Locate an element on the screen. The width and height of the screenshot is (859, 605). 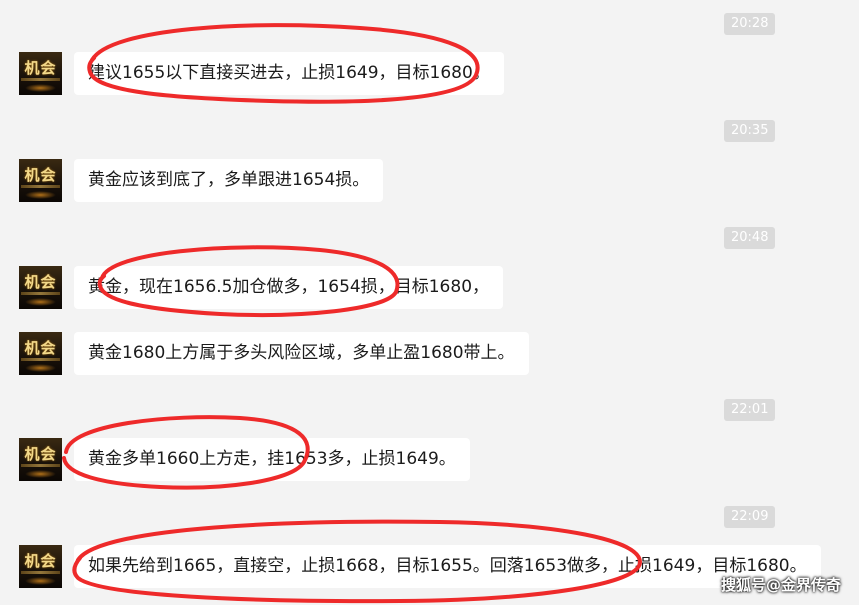
timestamp: 20:35 is located at coordinates (750, 131).